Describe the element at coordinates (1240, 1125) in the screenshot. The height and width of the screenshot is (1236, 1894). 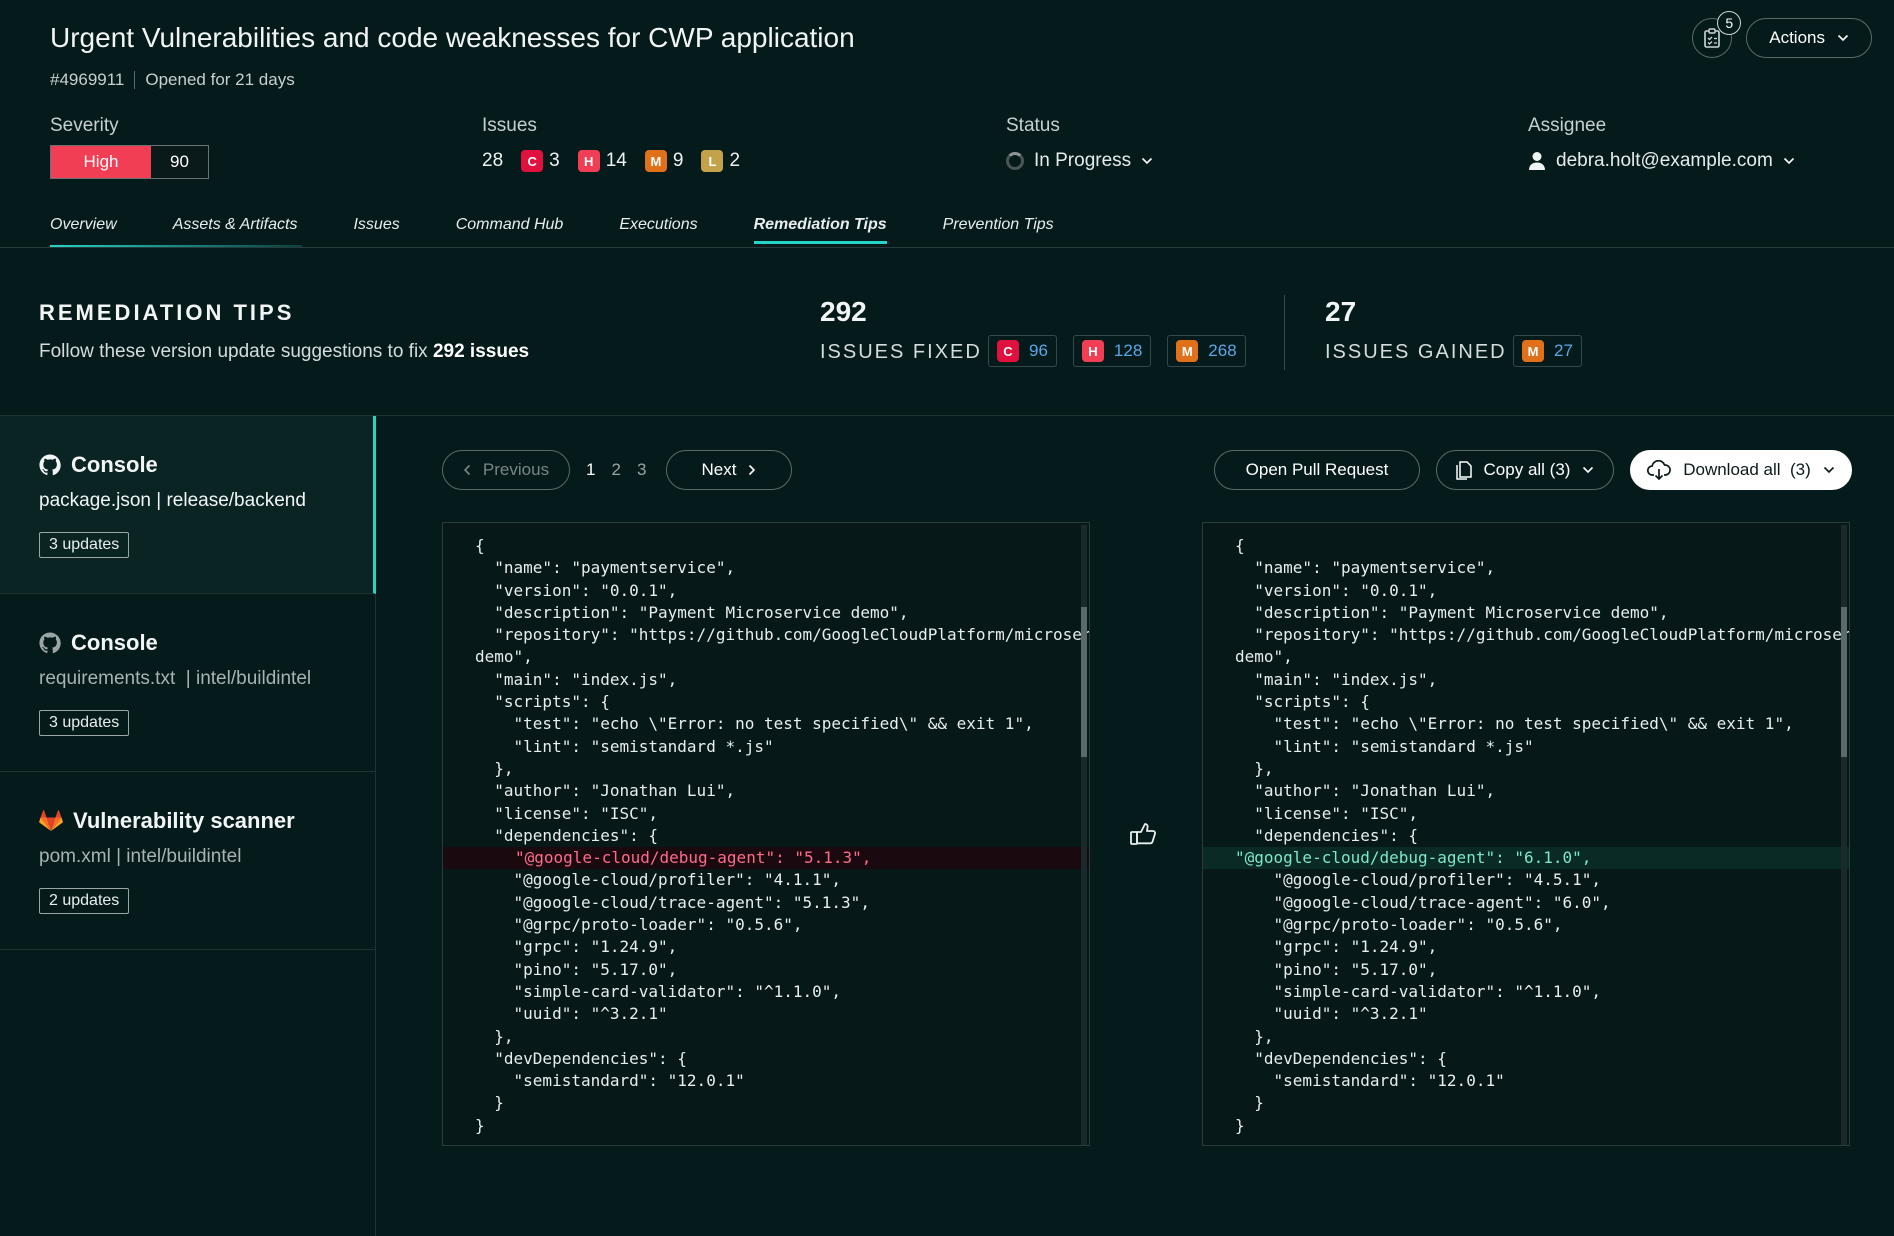
I see `code-line: }` at that location.